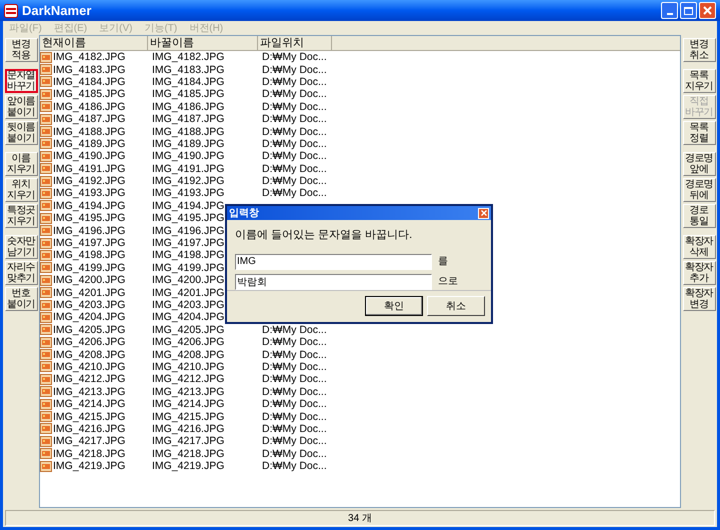  What do you see at coordinates (699, 133) in the screenshot?
I see `toolbar-button: 목록 정렬` at bounding box center [699, 133].